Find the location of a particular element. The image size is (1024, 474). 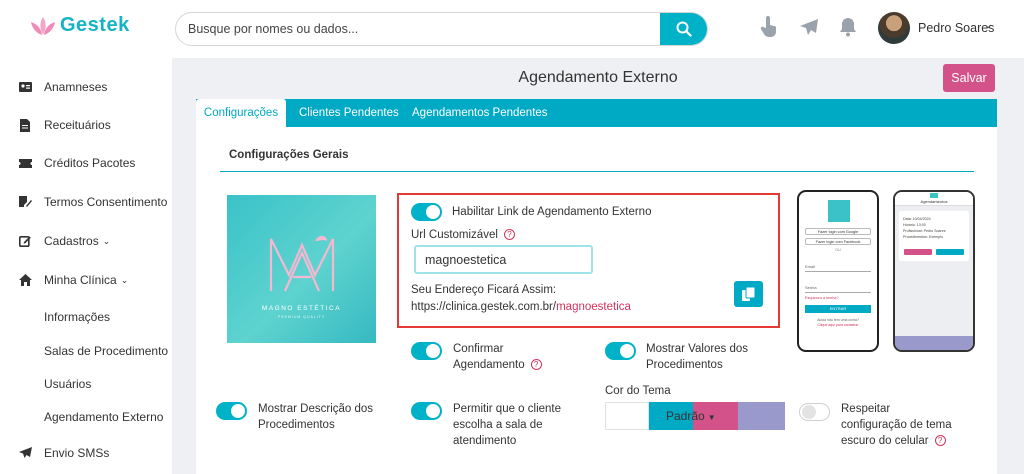

home-icon is located at coordinates (25, 280).